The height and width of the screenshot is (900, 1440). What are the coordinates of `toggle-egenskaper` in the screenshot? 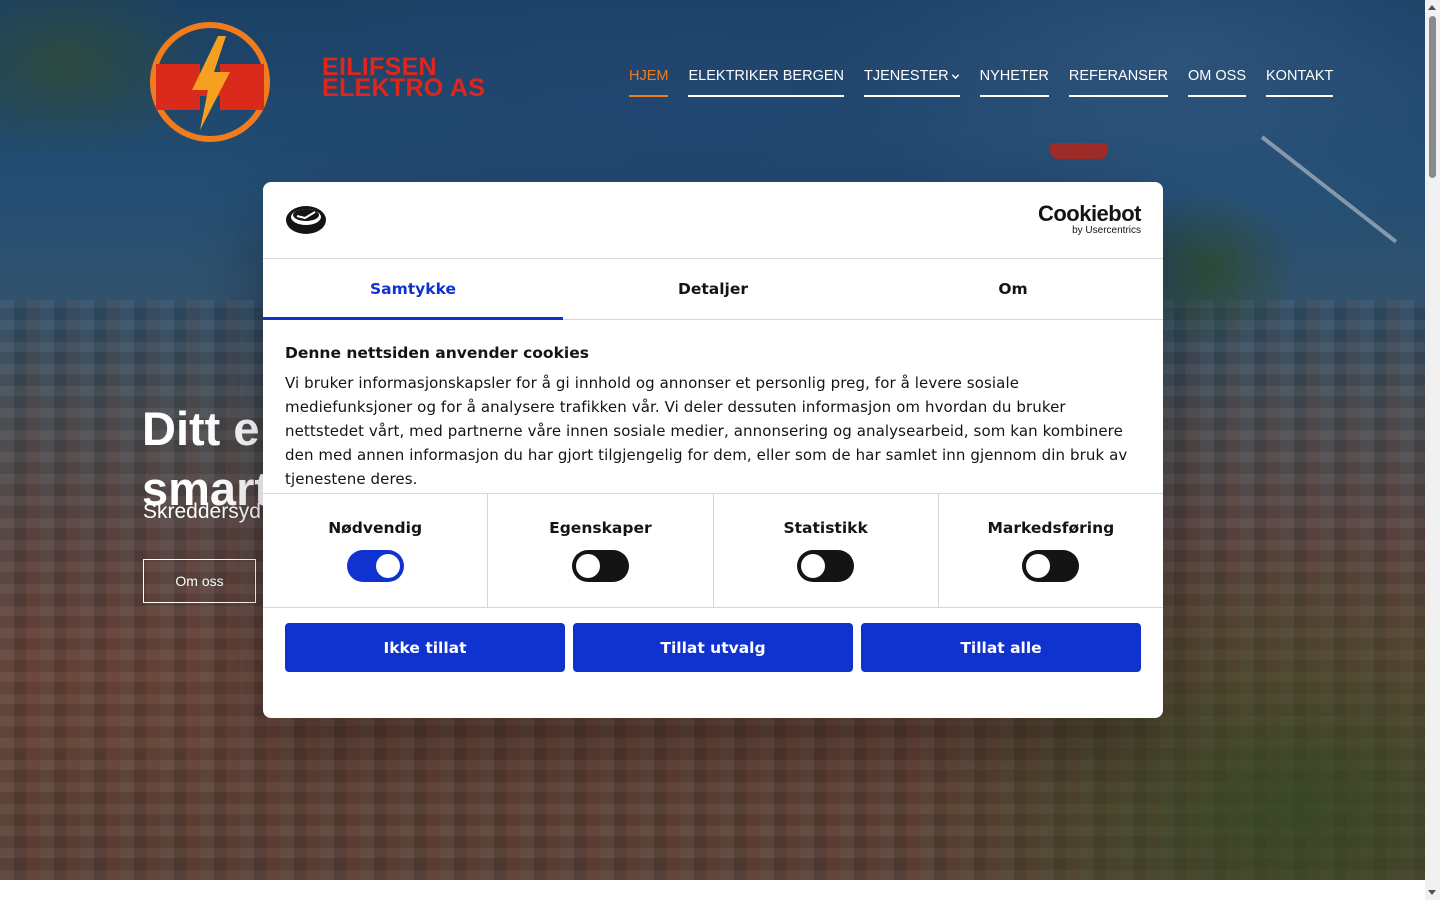 It's located at (600, 566).